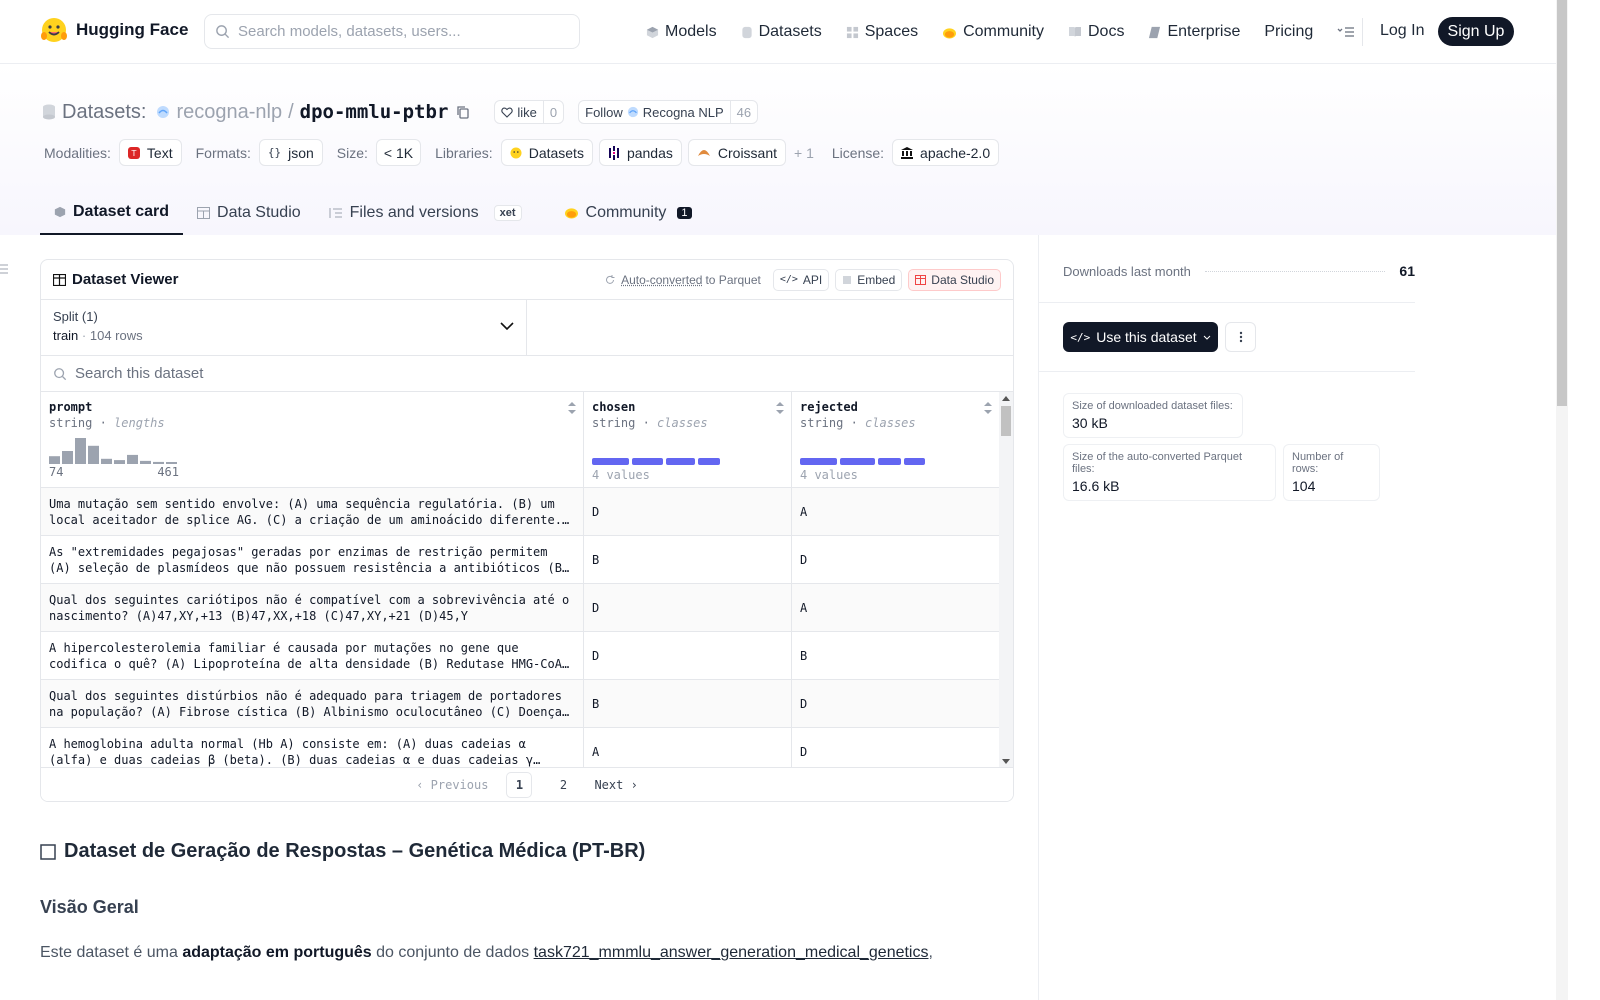 The height and width of the screenshot is (1000, 1600). I want to click on column-header-rejected: rejected string · classes 4 values, so click(896, 439).